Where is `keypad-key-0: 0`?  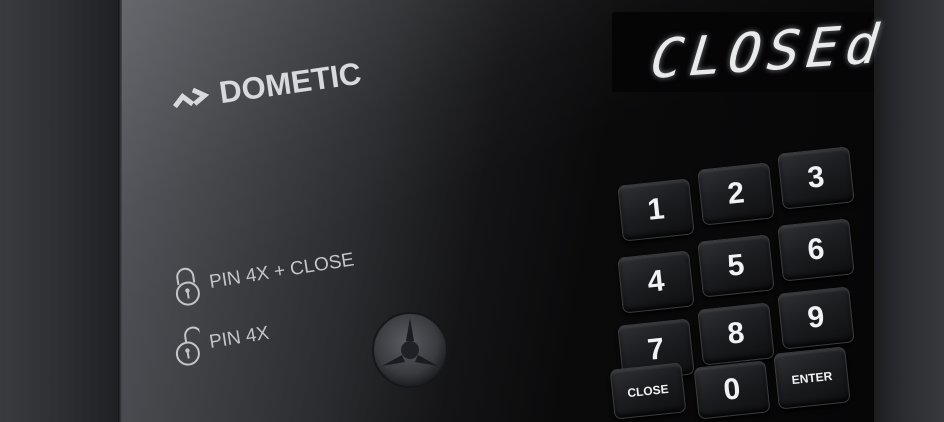 keypad-key-0: 0 is located at coordinates (732, 390).